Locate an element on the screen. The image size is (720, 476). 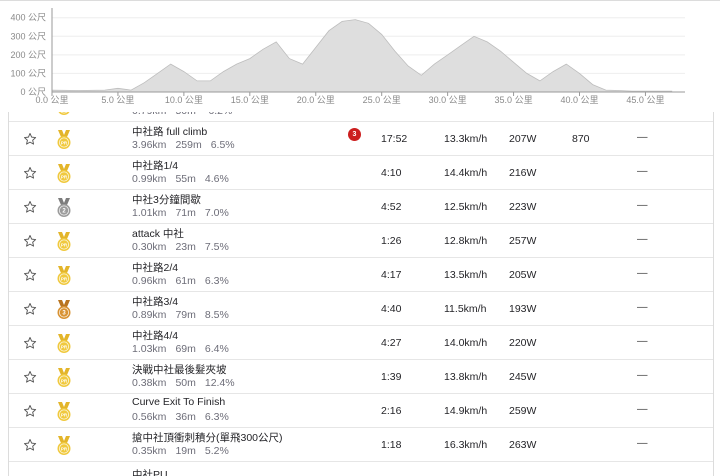
segment-name-link: attack 中社 is located at coordinates (158, 233).